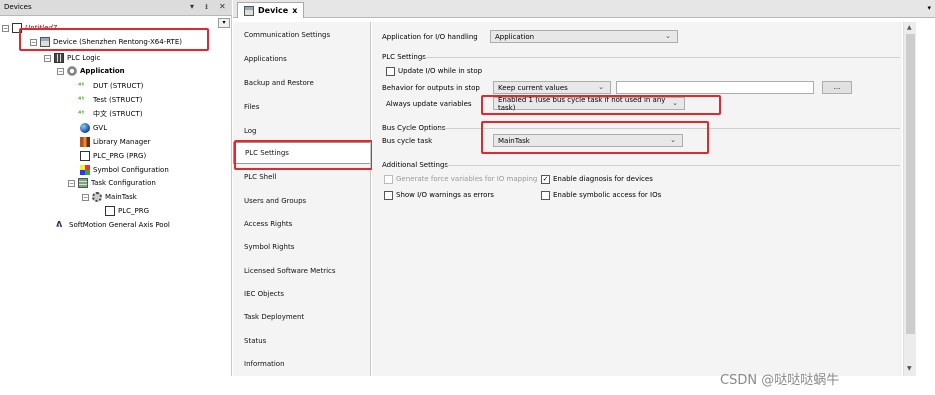 The width and height of the screenshot is (935, 395). What do you see at coordinates (123, 183) in the screenshot?
I see `tree-item-label: Task Configuration` at bounding box center [123, 183].